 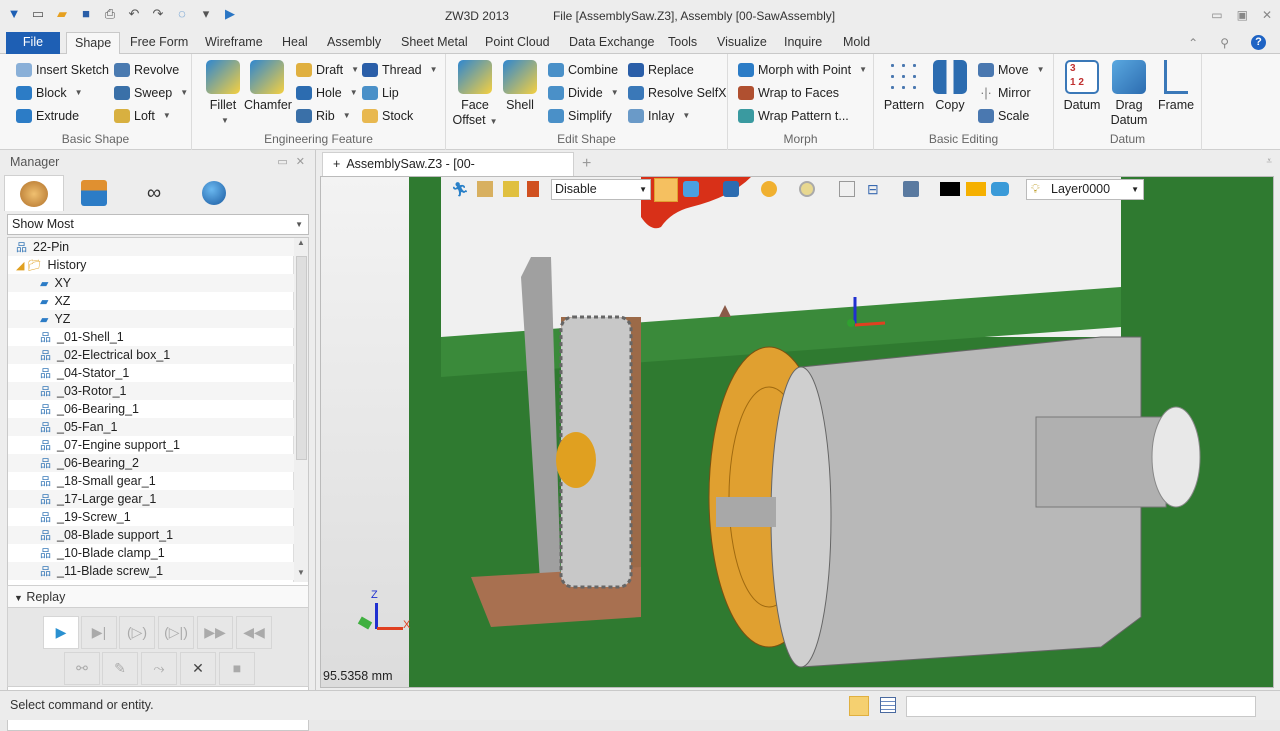 What do you see at coordinates (151, 247) in the screenshot?
I see `tree-item: 品 22-Pin` at bounding box center [151, 247].